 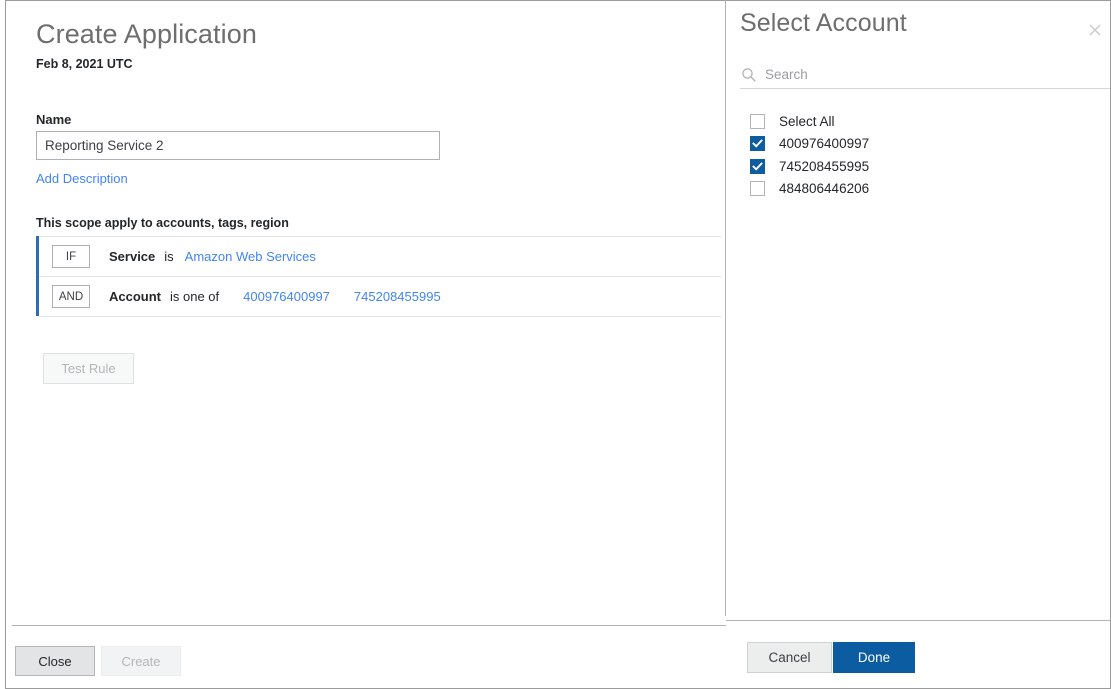 What do you see at coordinates (286, 296) in the screenshot?
I see `rule-value: 400976400997` at bounding box center [286, 296].